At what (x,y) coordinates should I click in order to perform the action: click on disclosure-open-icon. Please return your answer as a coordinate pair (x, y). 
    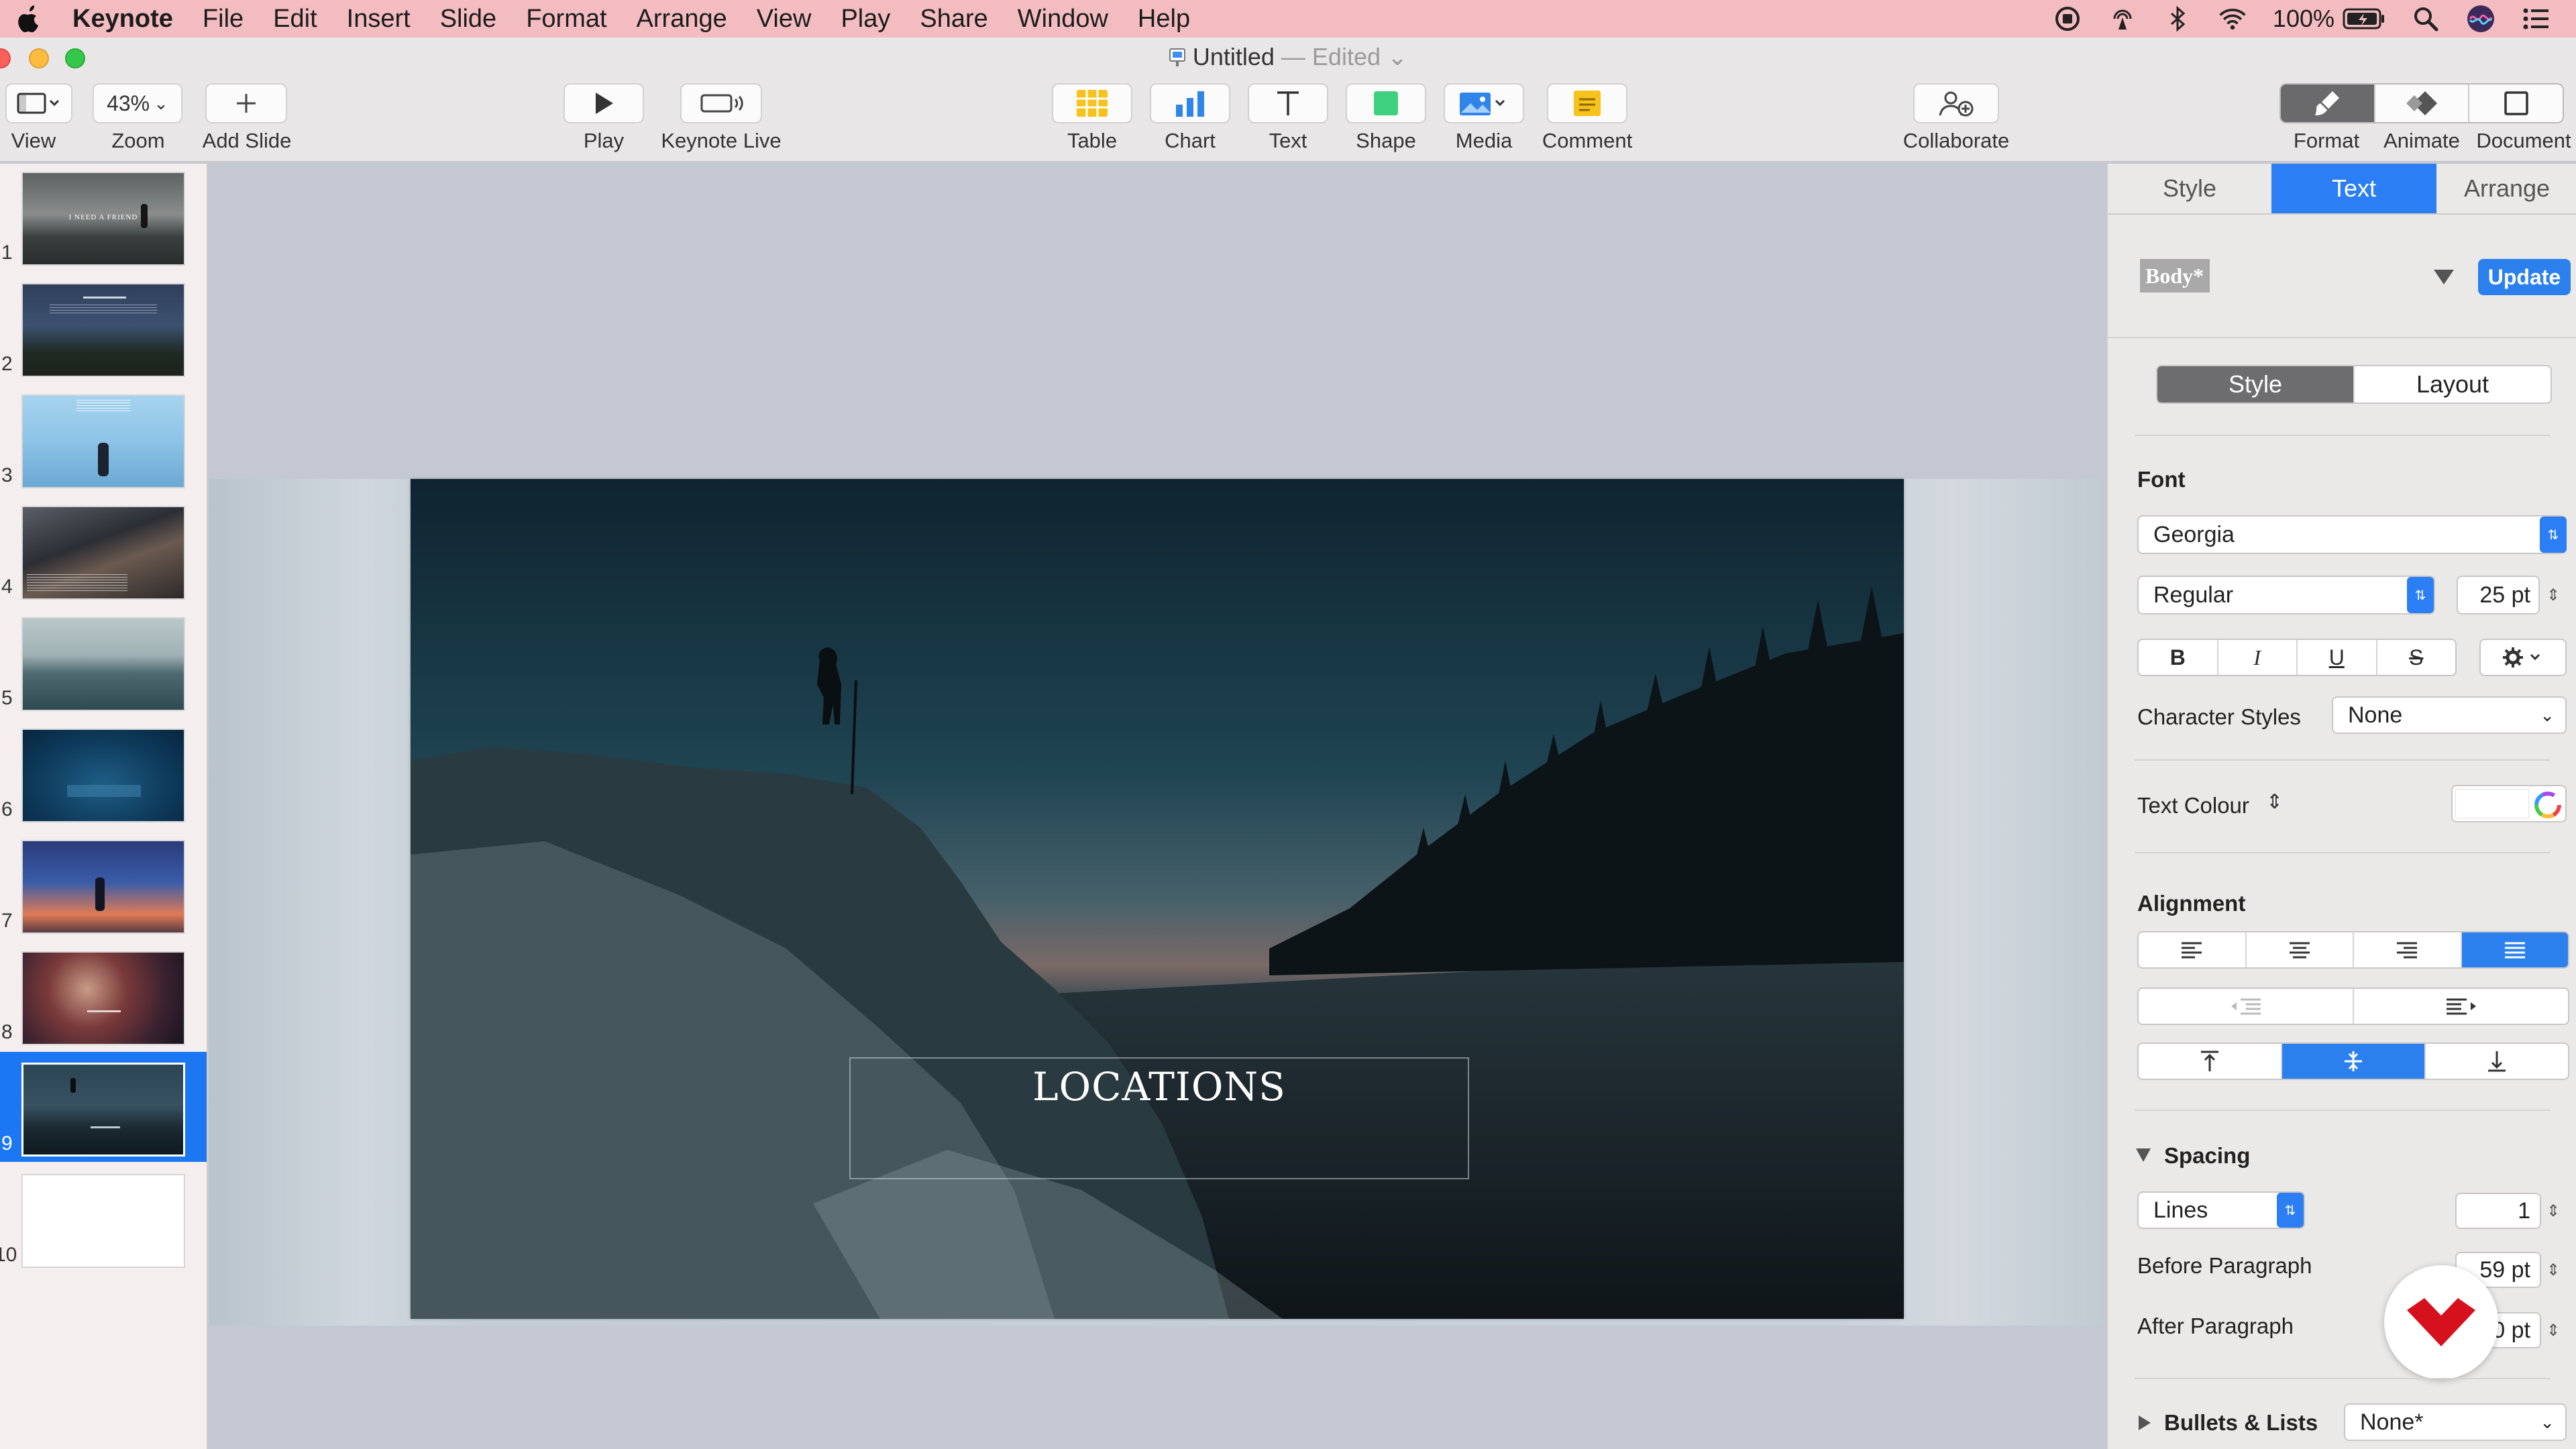
    Looking at the image, I should click on (2143, 1155).